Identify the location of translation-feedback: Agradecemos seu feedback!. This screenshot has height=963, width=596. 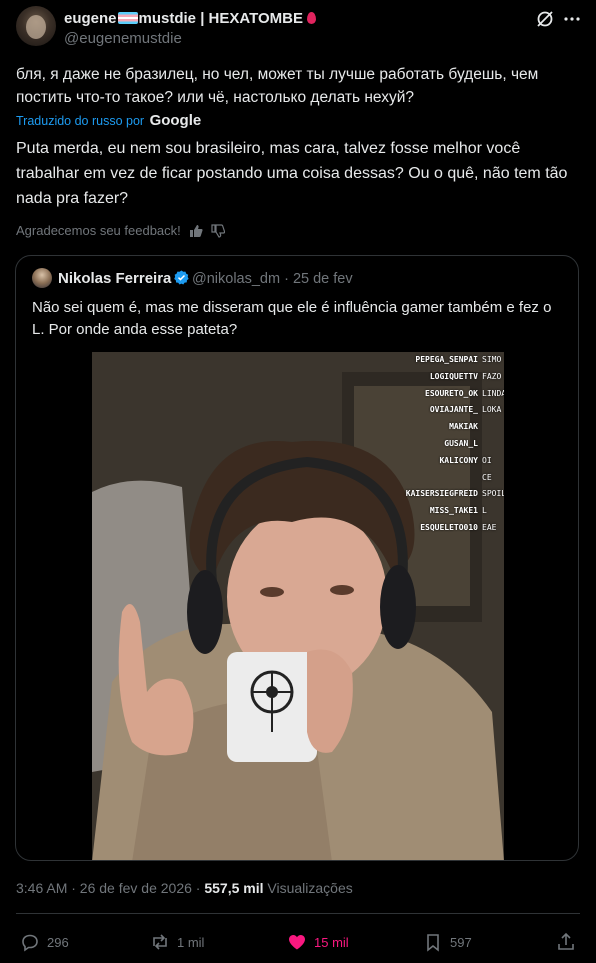
(120, 230).